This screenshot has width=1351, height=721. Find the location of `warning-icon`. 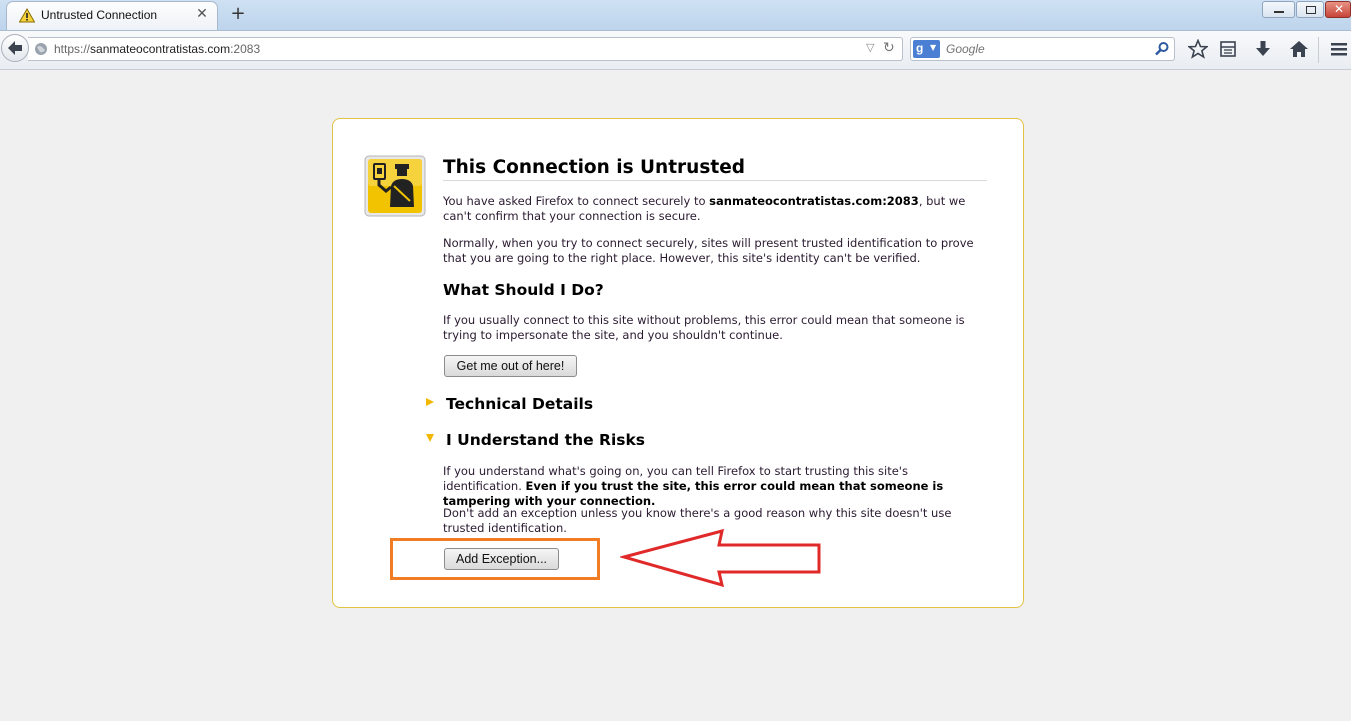

warning-icon is located at coordinates (27, 15).